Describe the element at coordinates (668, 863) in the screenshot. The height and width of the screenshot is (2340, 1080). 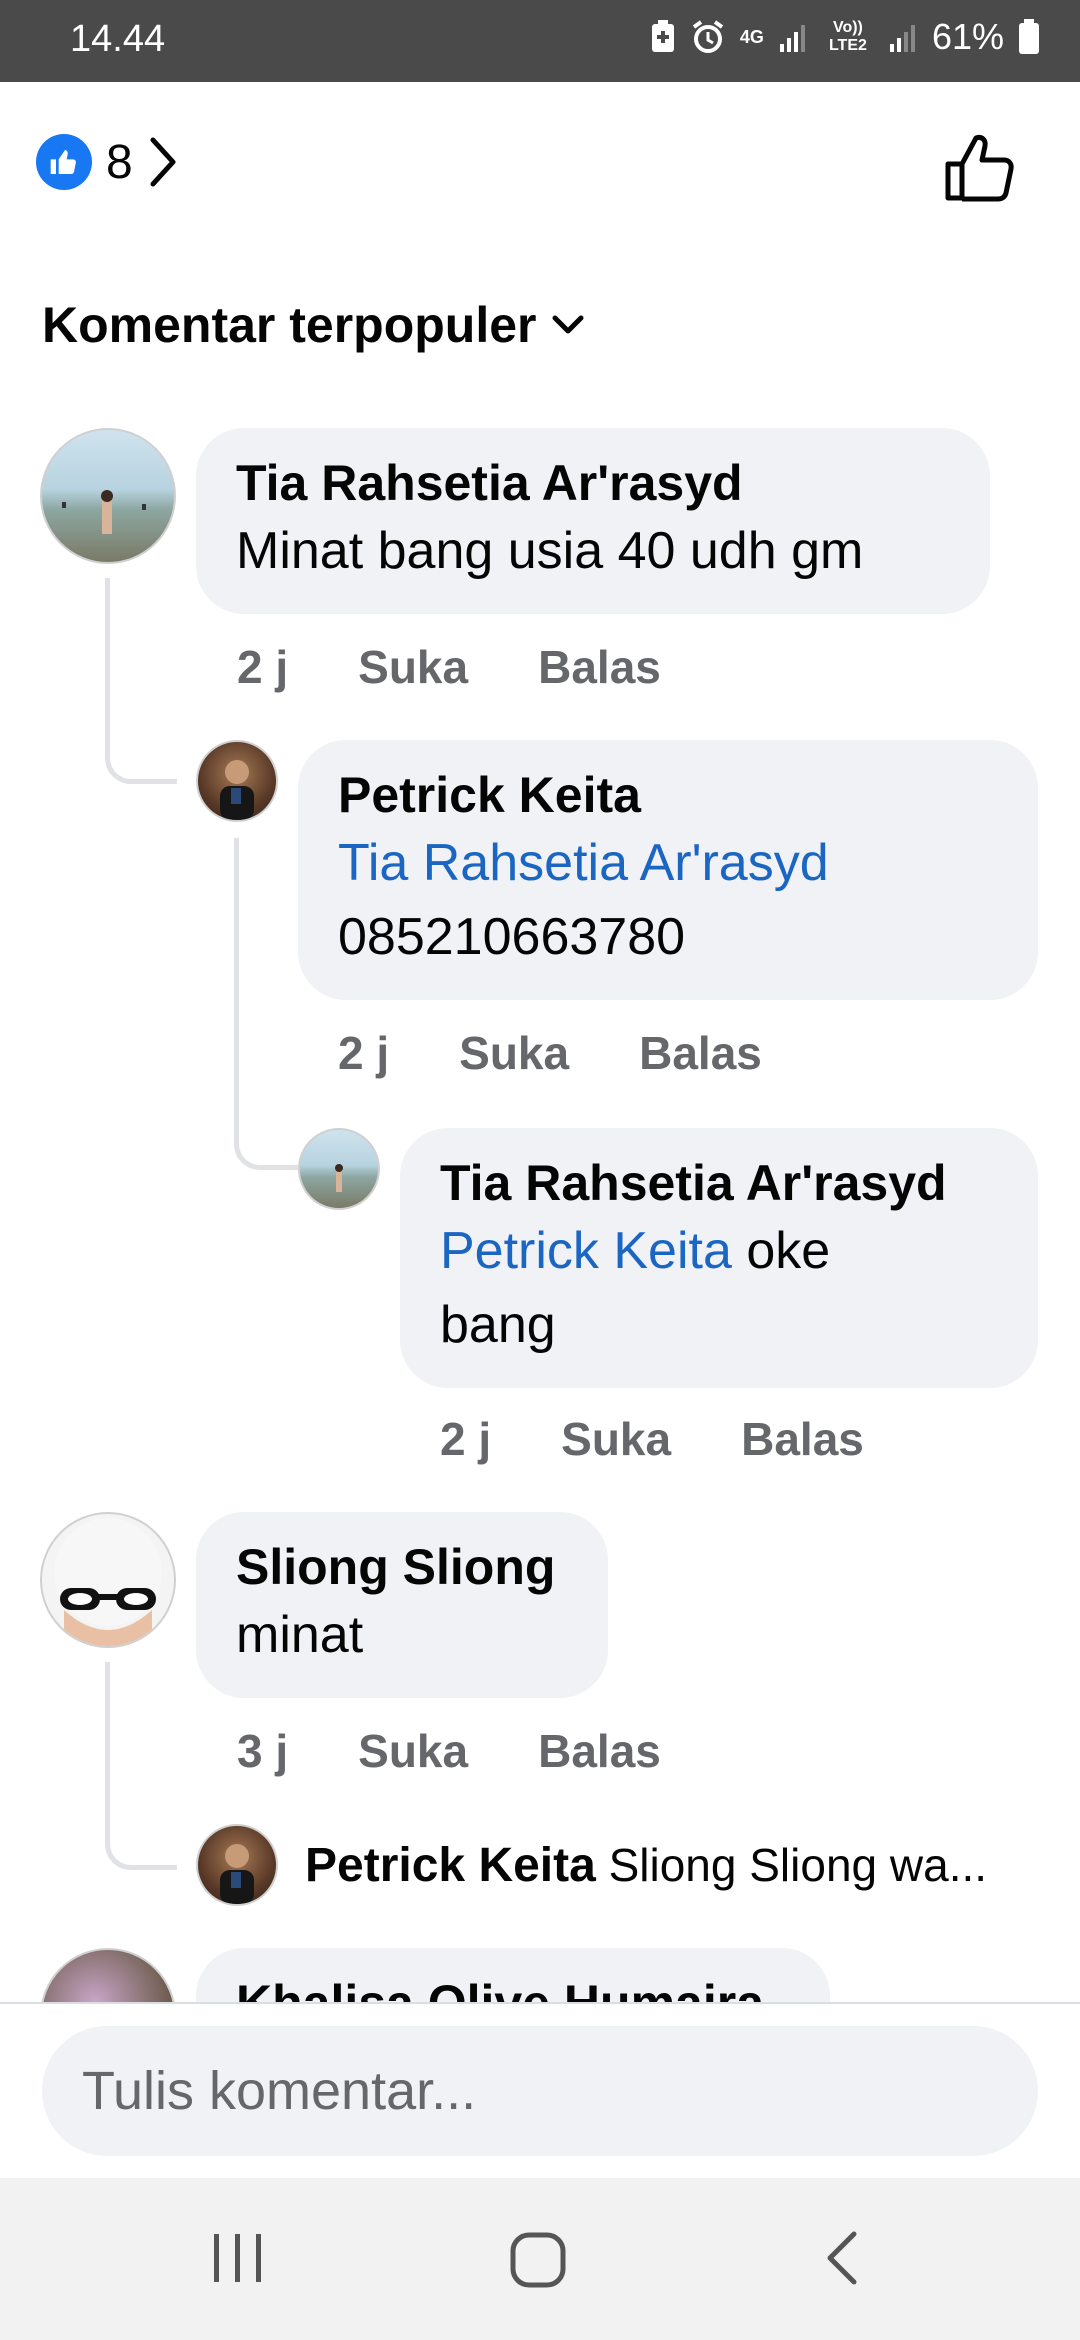
I see `mention-link: Tia Rahsetia Ar'rasyd` at that location.